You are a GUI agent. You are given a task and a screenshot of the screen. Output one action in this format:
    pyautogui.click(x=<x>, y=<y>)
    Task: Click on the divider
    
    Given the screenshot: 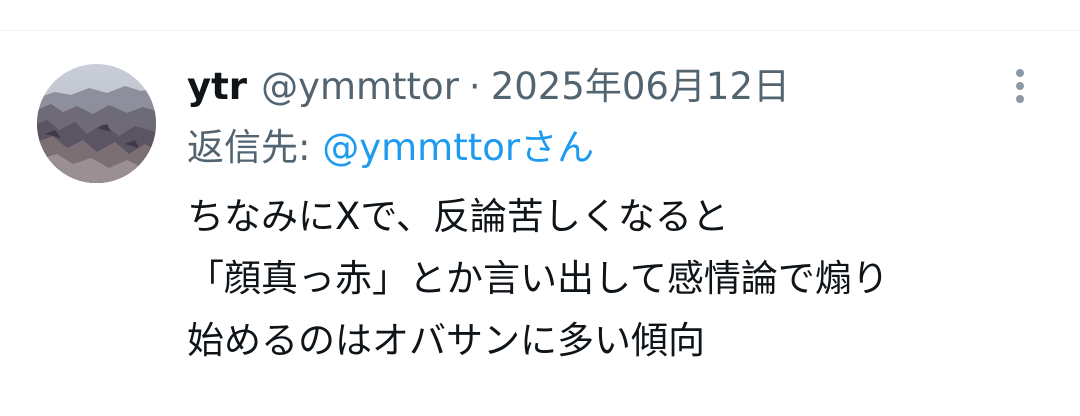 What is the action you would take?
    pyautogui.click(x=540, y=30)
    